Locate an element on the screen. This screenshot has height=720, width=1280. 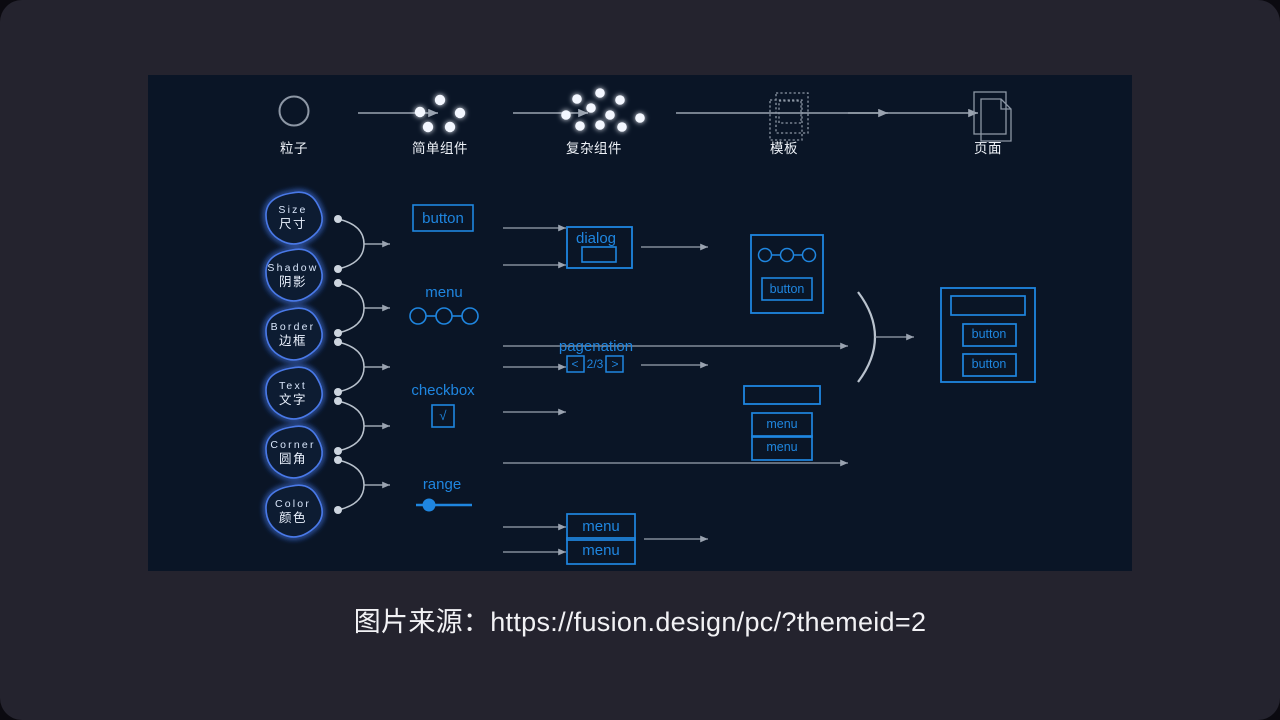
checkbox-check-glyph: √ is located at coordinates (443, 415).